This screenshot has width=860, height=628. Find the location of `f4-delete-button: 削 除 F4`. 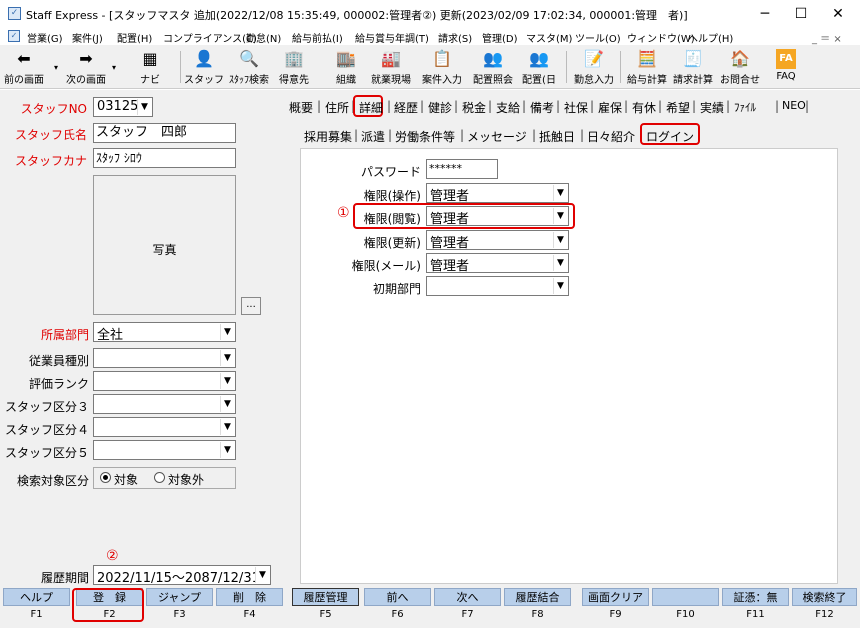

f4-delete-button: 削 除 F4 is located at coordinates (249, 608).